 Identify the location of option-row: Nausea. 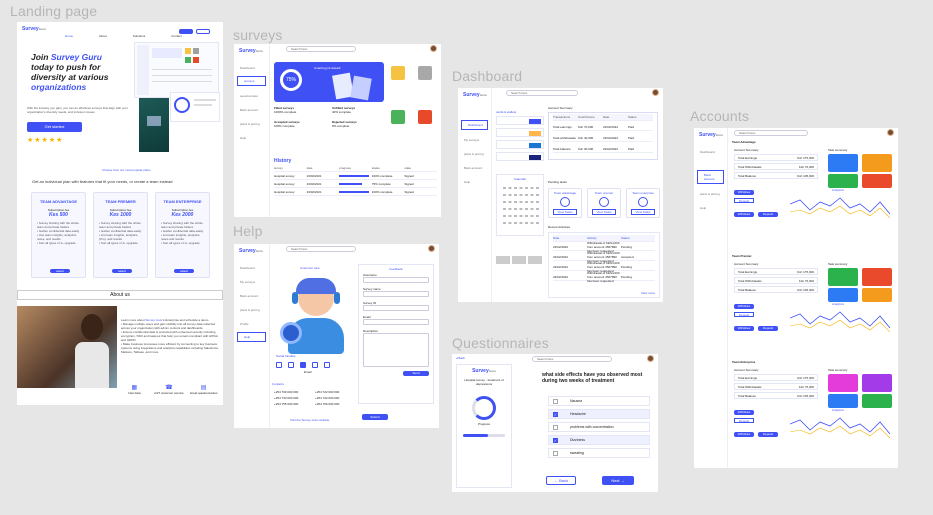
(599, 401).